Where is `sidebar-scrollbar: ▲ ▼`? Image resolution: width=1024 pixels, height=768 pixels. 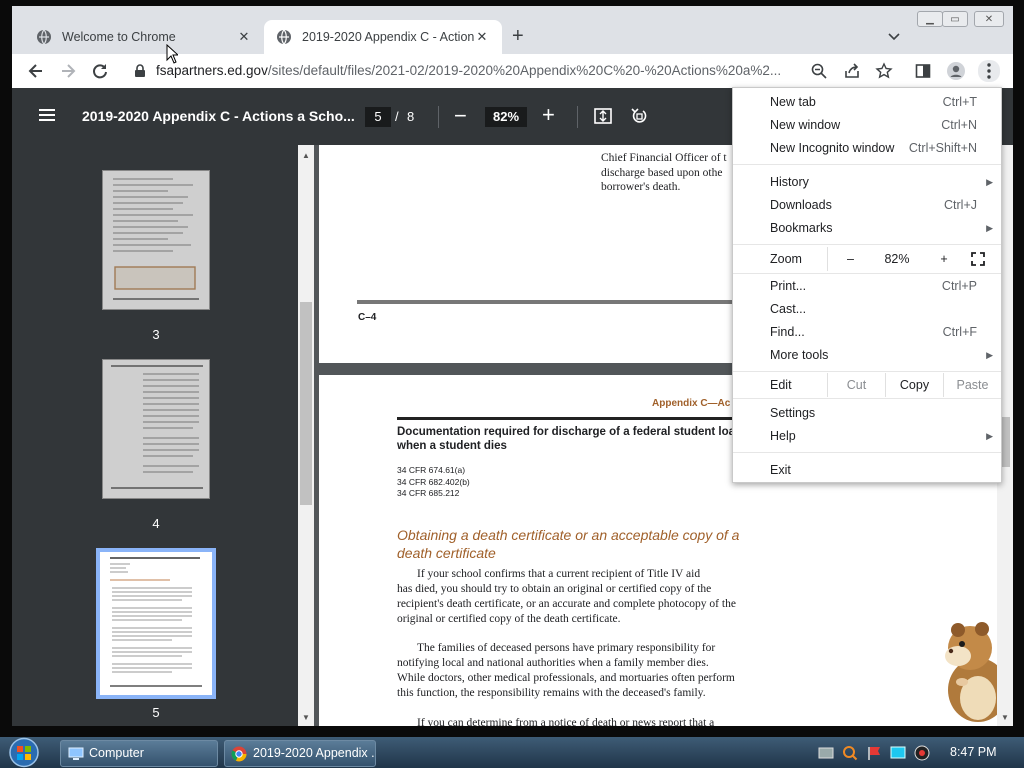 sidebar-scrollbar: ▲ ▼ is located at coordinates (306, 435).